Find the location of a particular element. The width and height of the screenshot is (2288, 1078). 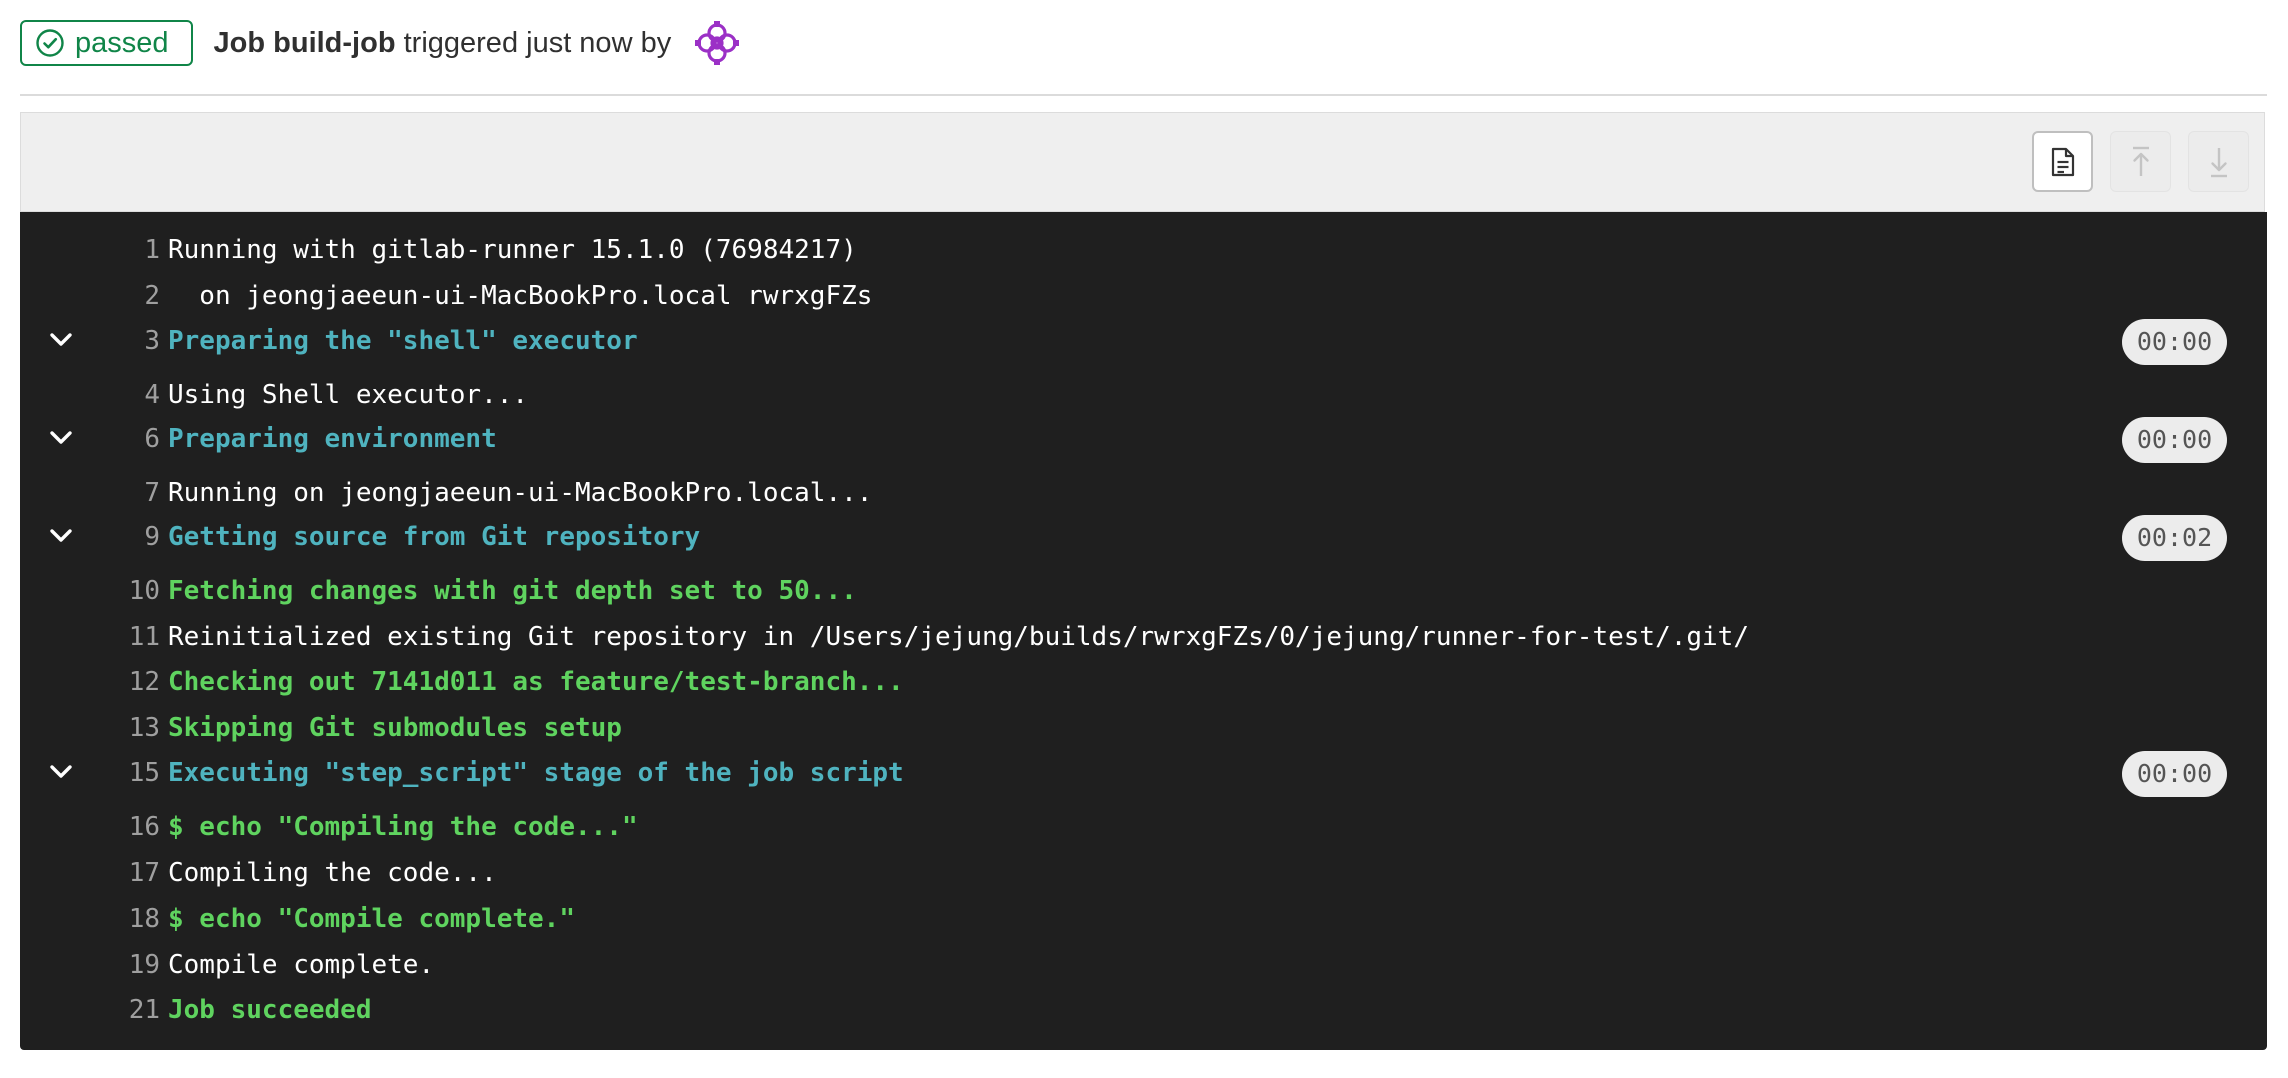

line-number: 4 is located at coordinates (125, 395).